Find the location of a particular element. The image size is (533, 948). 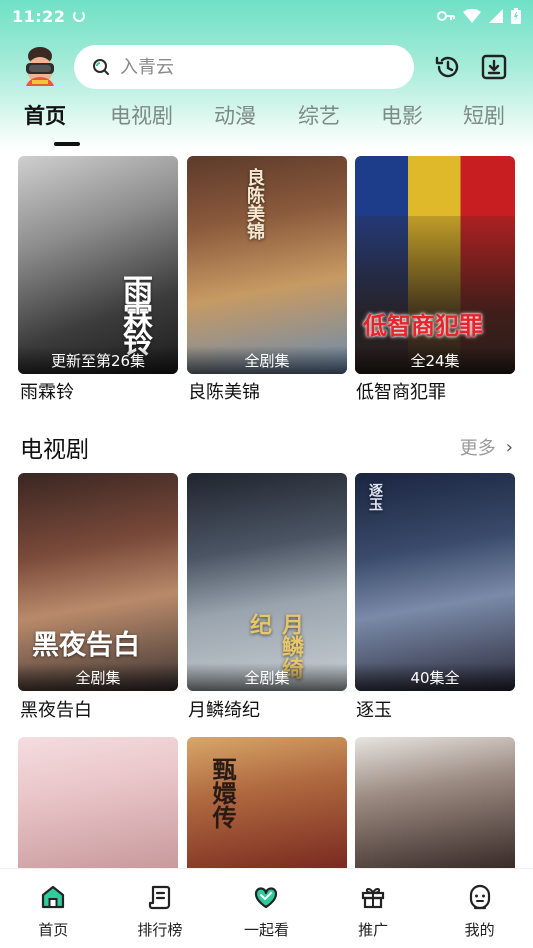

episode-badge: 全24集 is located at coordinates (435, 360).